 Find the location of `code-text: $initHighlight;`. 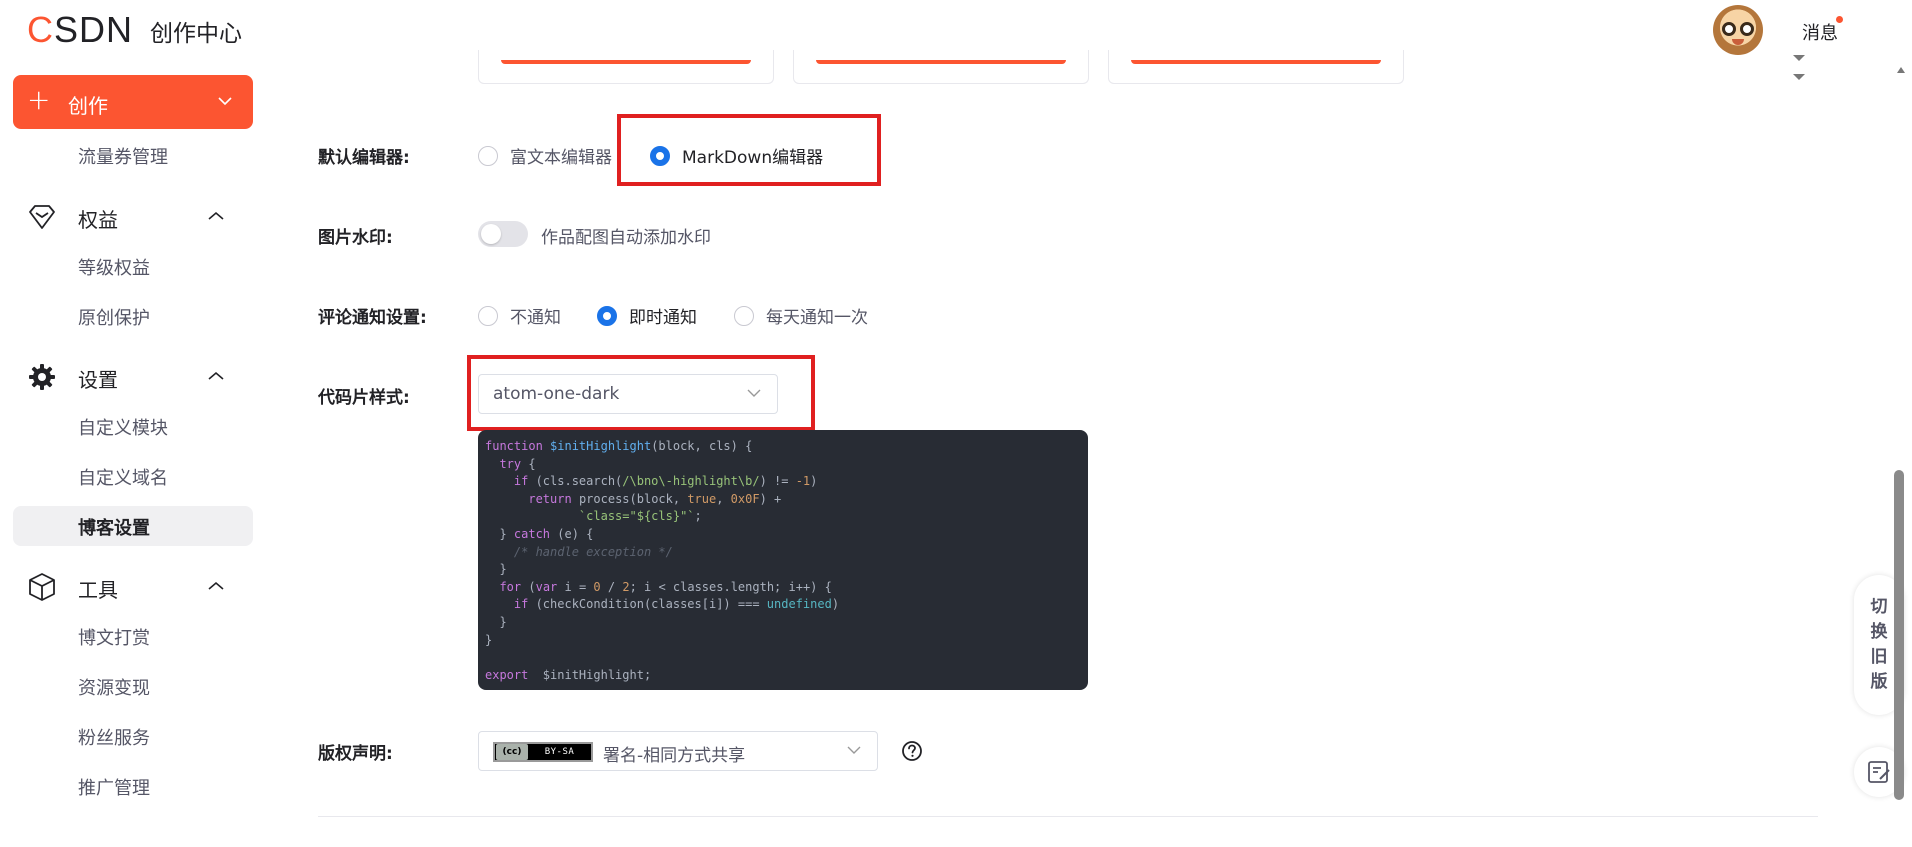

code-text: $initHighlight; is located at coordinates (590, 674).